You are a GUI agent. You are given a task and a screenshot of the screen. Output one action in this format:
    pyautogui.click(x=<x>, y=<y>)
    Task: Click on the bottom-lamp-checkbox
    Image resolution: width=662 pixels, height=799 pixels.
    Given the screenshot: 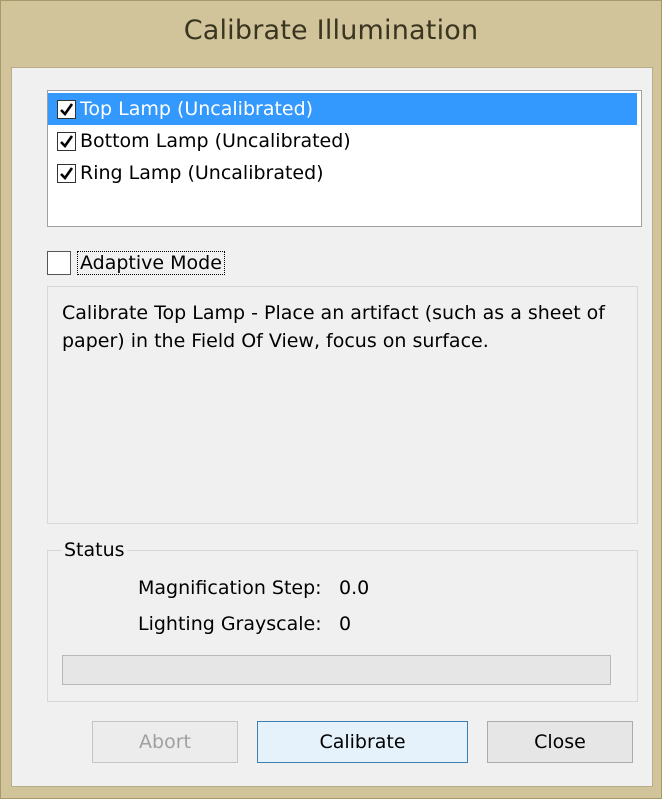 What is the action you would take?
    pyautogui.click(x=66, y=141)
    